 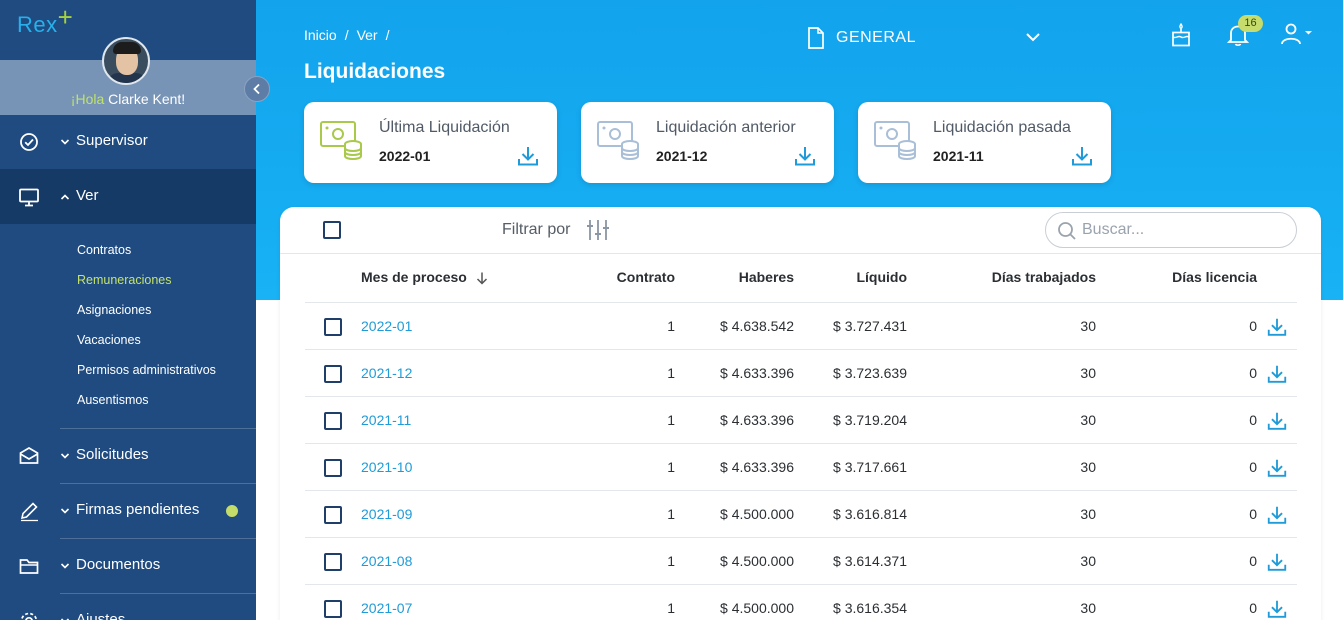 I want to click on cell-mes-link: 2021-11, so click(x=386, y=420).